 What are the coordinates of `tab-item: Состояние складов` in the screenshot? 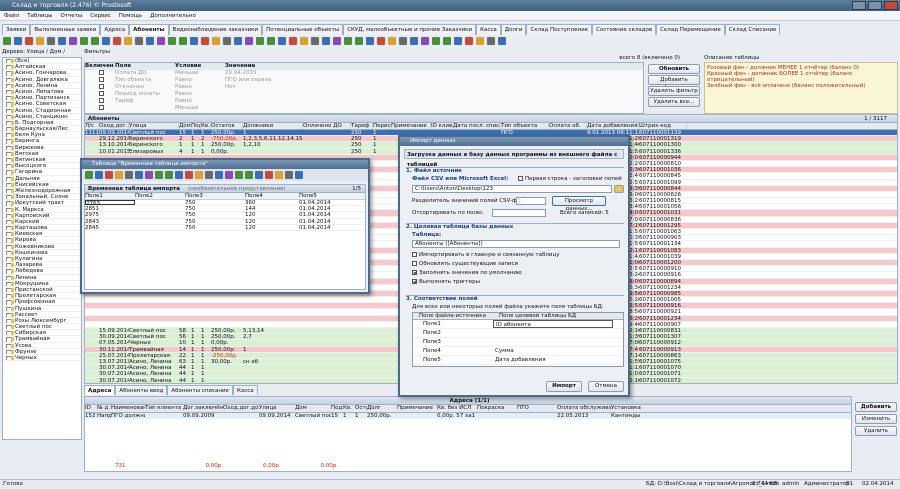 It's located at (624, 29).